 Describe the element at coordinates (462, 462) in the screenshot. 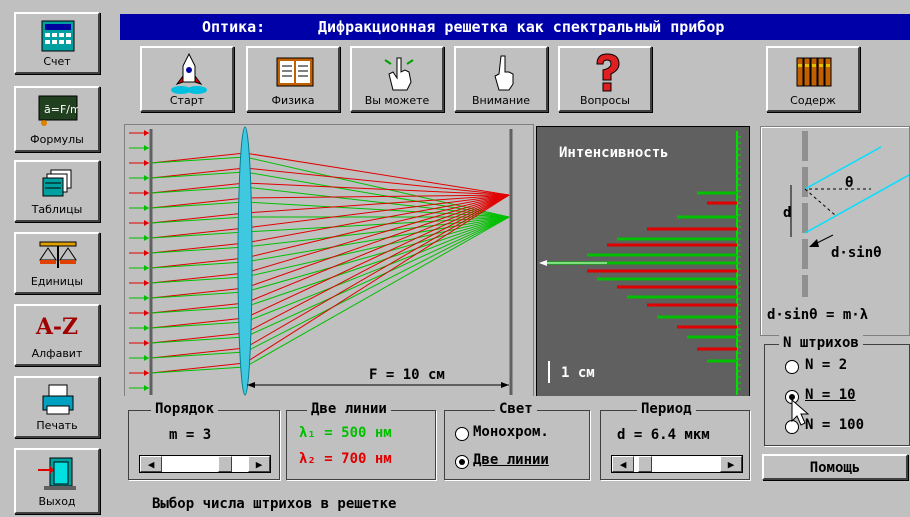

I see `two-lines-radio` at that location.